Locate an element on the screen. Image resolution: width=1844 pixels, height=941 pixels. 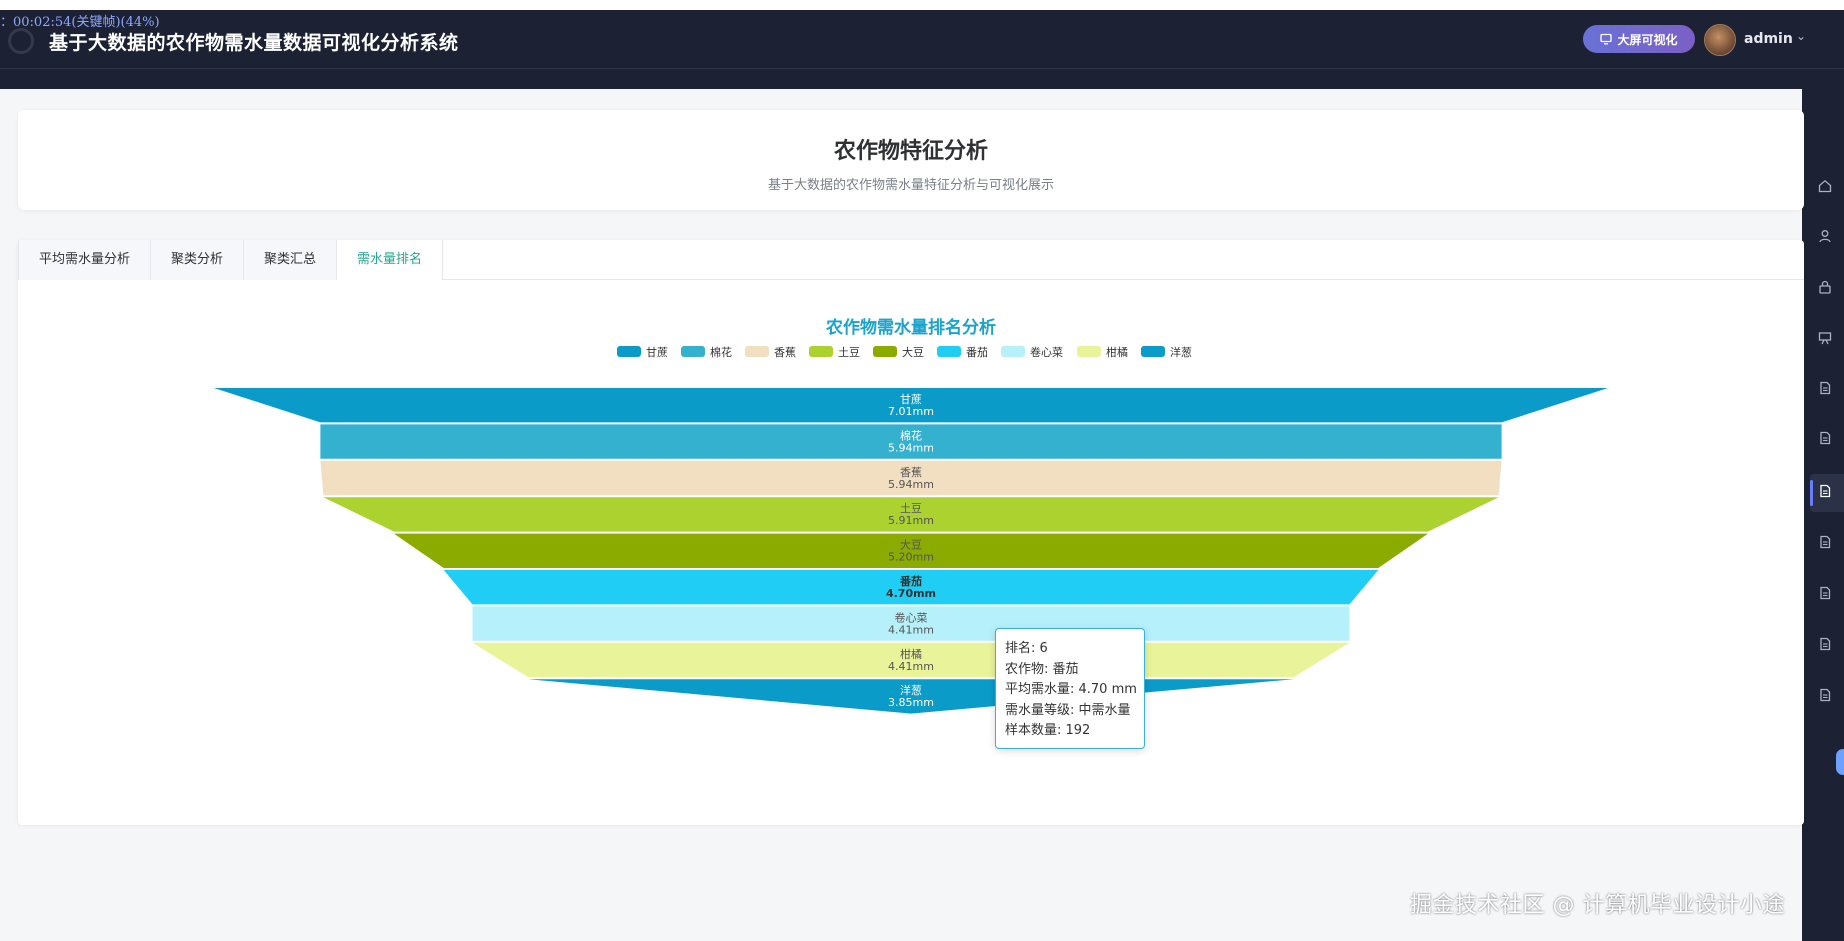
tooltip-crop: 农作物: 番茄 is located at coordinates (1042, 669).